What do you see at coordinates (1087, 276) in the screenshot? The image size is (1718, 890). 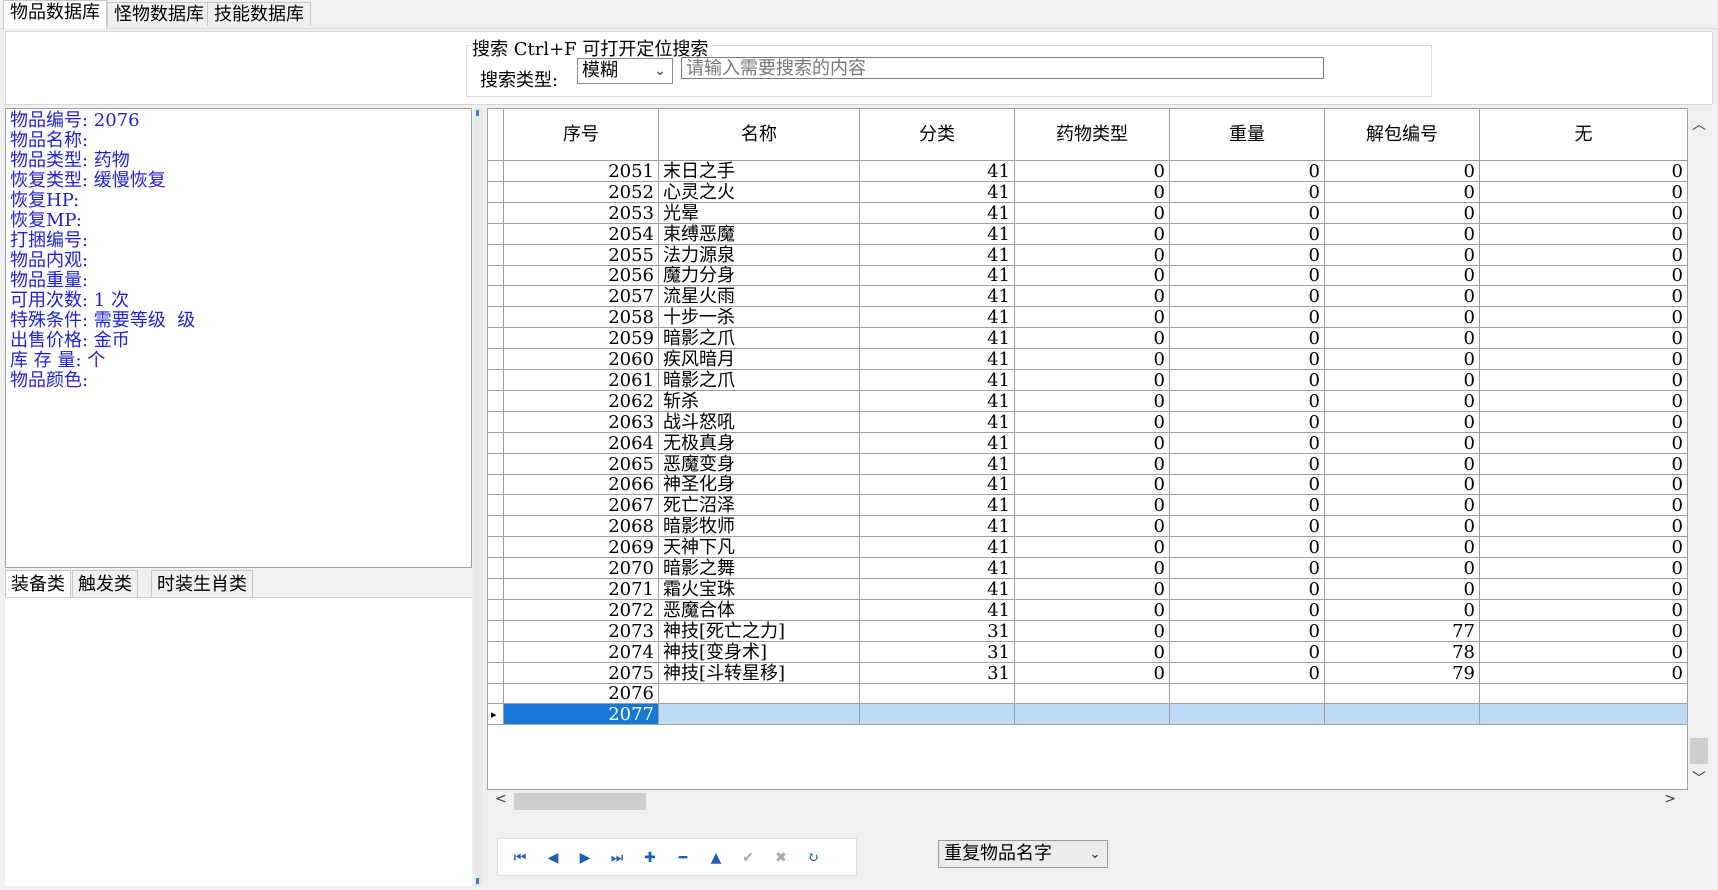 I see `table-row: 2056 魔力分身 41 0 0 0 0` at bounding box center [1087, 276].